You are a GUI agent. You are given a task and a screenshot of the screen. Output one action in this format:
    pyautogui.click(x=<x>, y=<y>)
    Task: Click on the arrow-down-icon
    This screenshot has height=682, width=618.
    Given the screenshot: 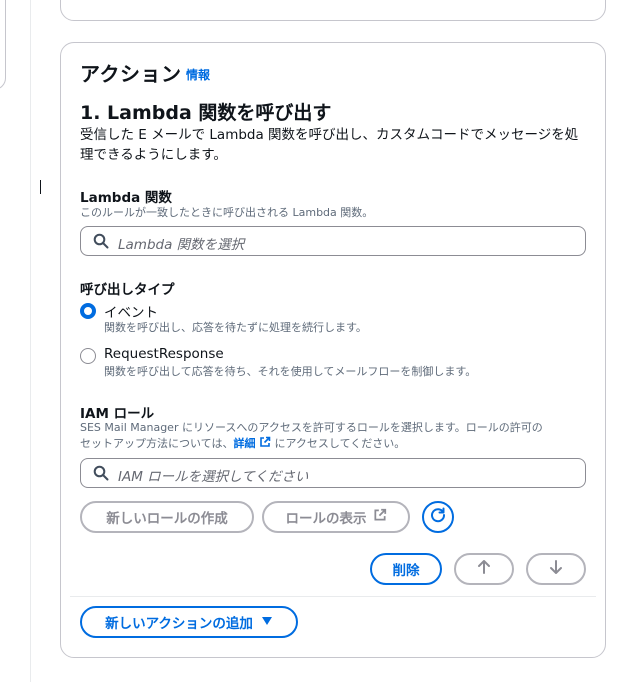 What is the action you would take?
    pyautogui.click(x=556, y=569)
    